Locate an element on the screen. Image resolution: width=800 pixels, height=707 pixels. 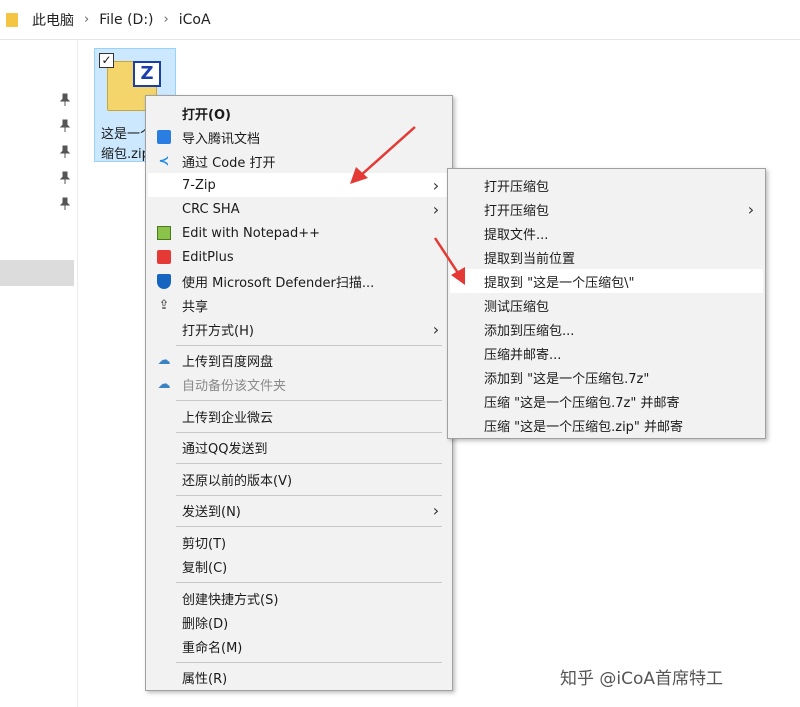
menu-item-rename: 重命名(M) is located at coordinates (299, 646).